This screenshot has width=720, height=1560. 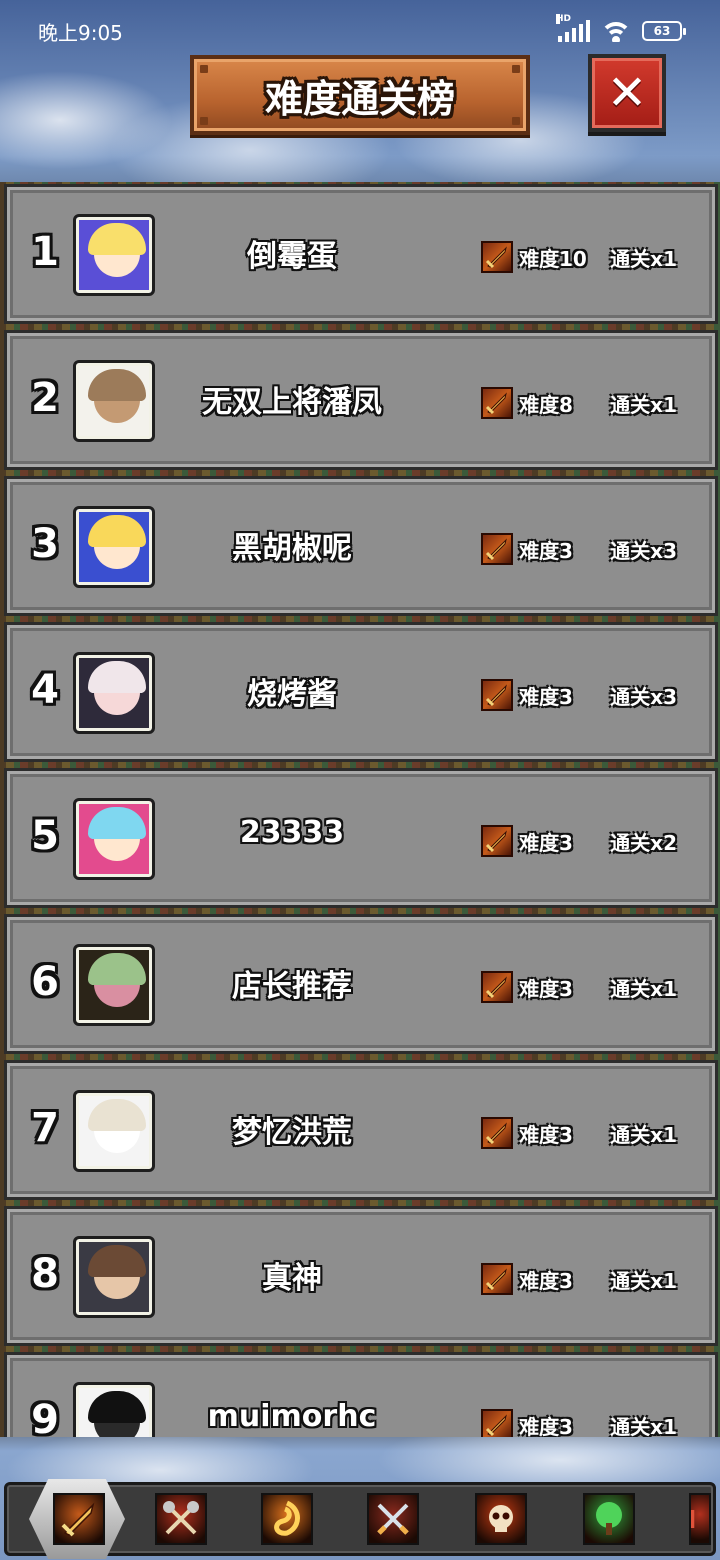 I want to click on leaderboard-title-plate: 难度通关榜, so click(x=360, y=95).